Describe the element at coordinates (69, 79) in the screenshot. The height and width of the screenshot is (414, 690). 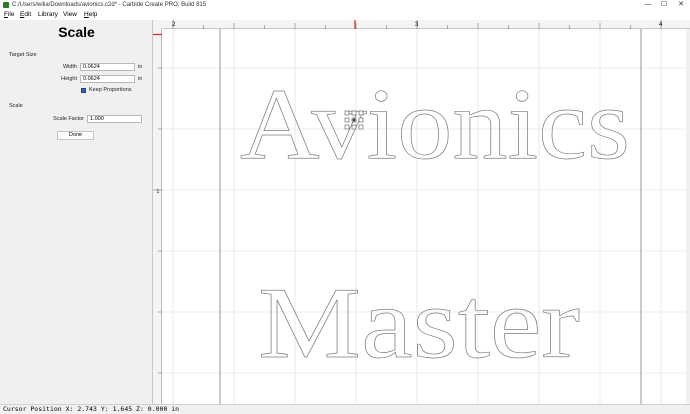
I see `height-label: Height` at that location.